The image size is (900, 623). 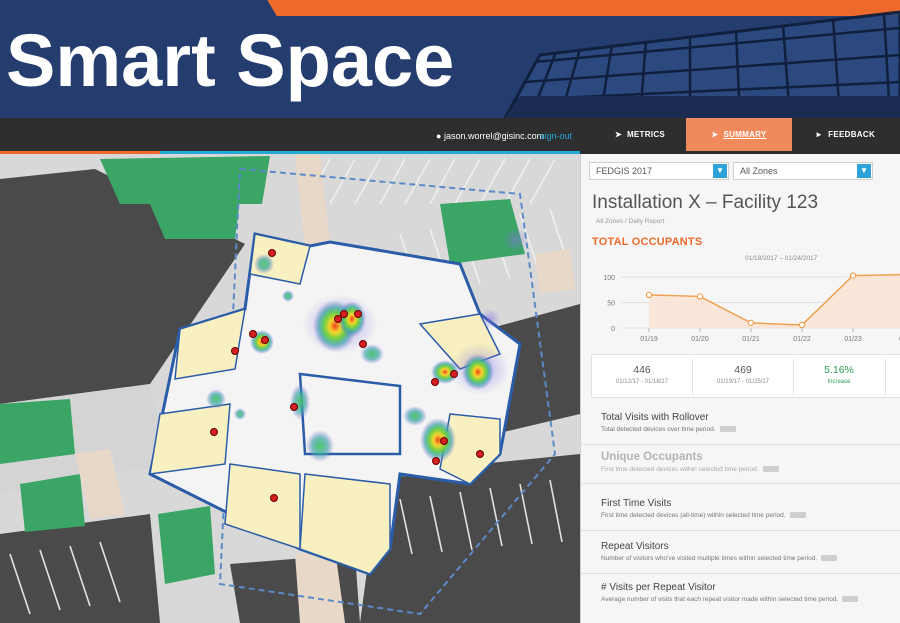 I want to click on metric-title: Total Visits with Rollover, so click(x=655, y=417).